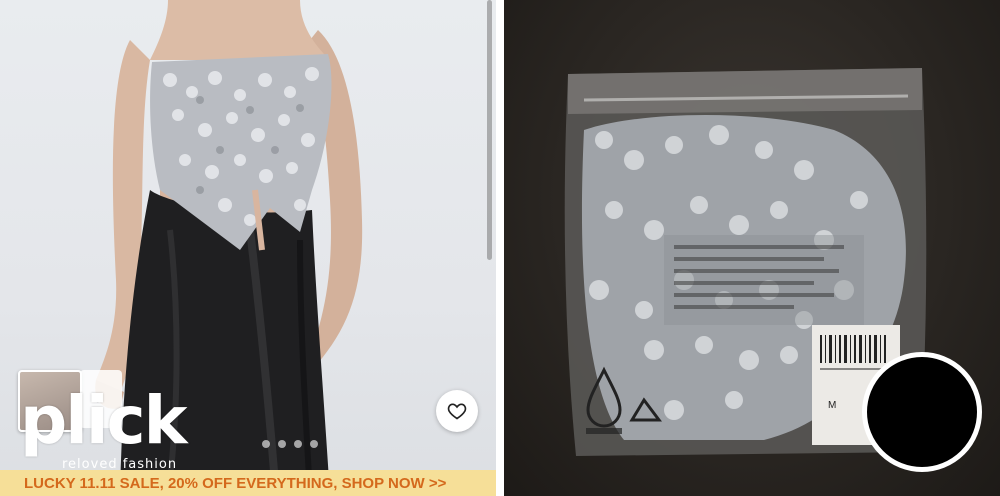  I want to click on heart-icon, so click(457, 411).